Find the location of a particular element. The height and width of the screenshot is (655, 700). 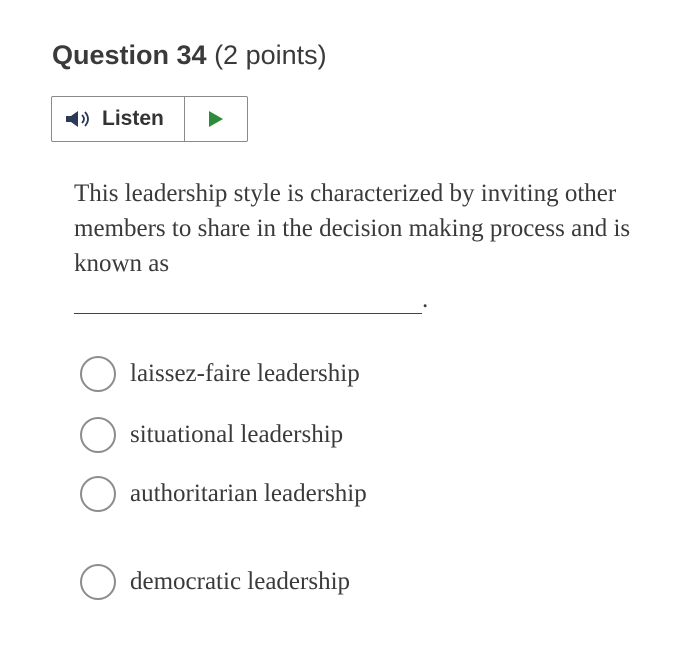

listen-widget: Listen is located at coordinates (149, 119).